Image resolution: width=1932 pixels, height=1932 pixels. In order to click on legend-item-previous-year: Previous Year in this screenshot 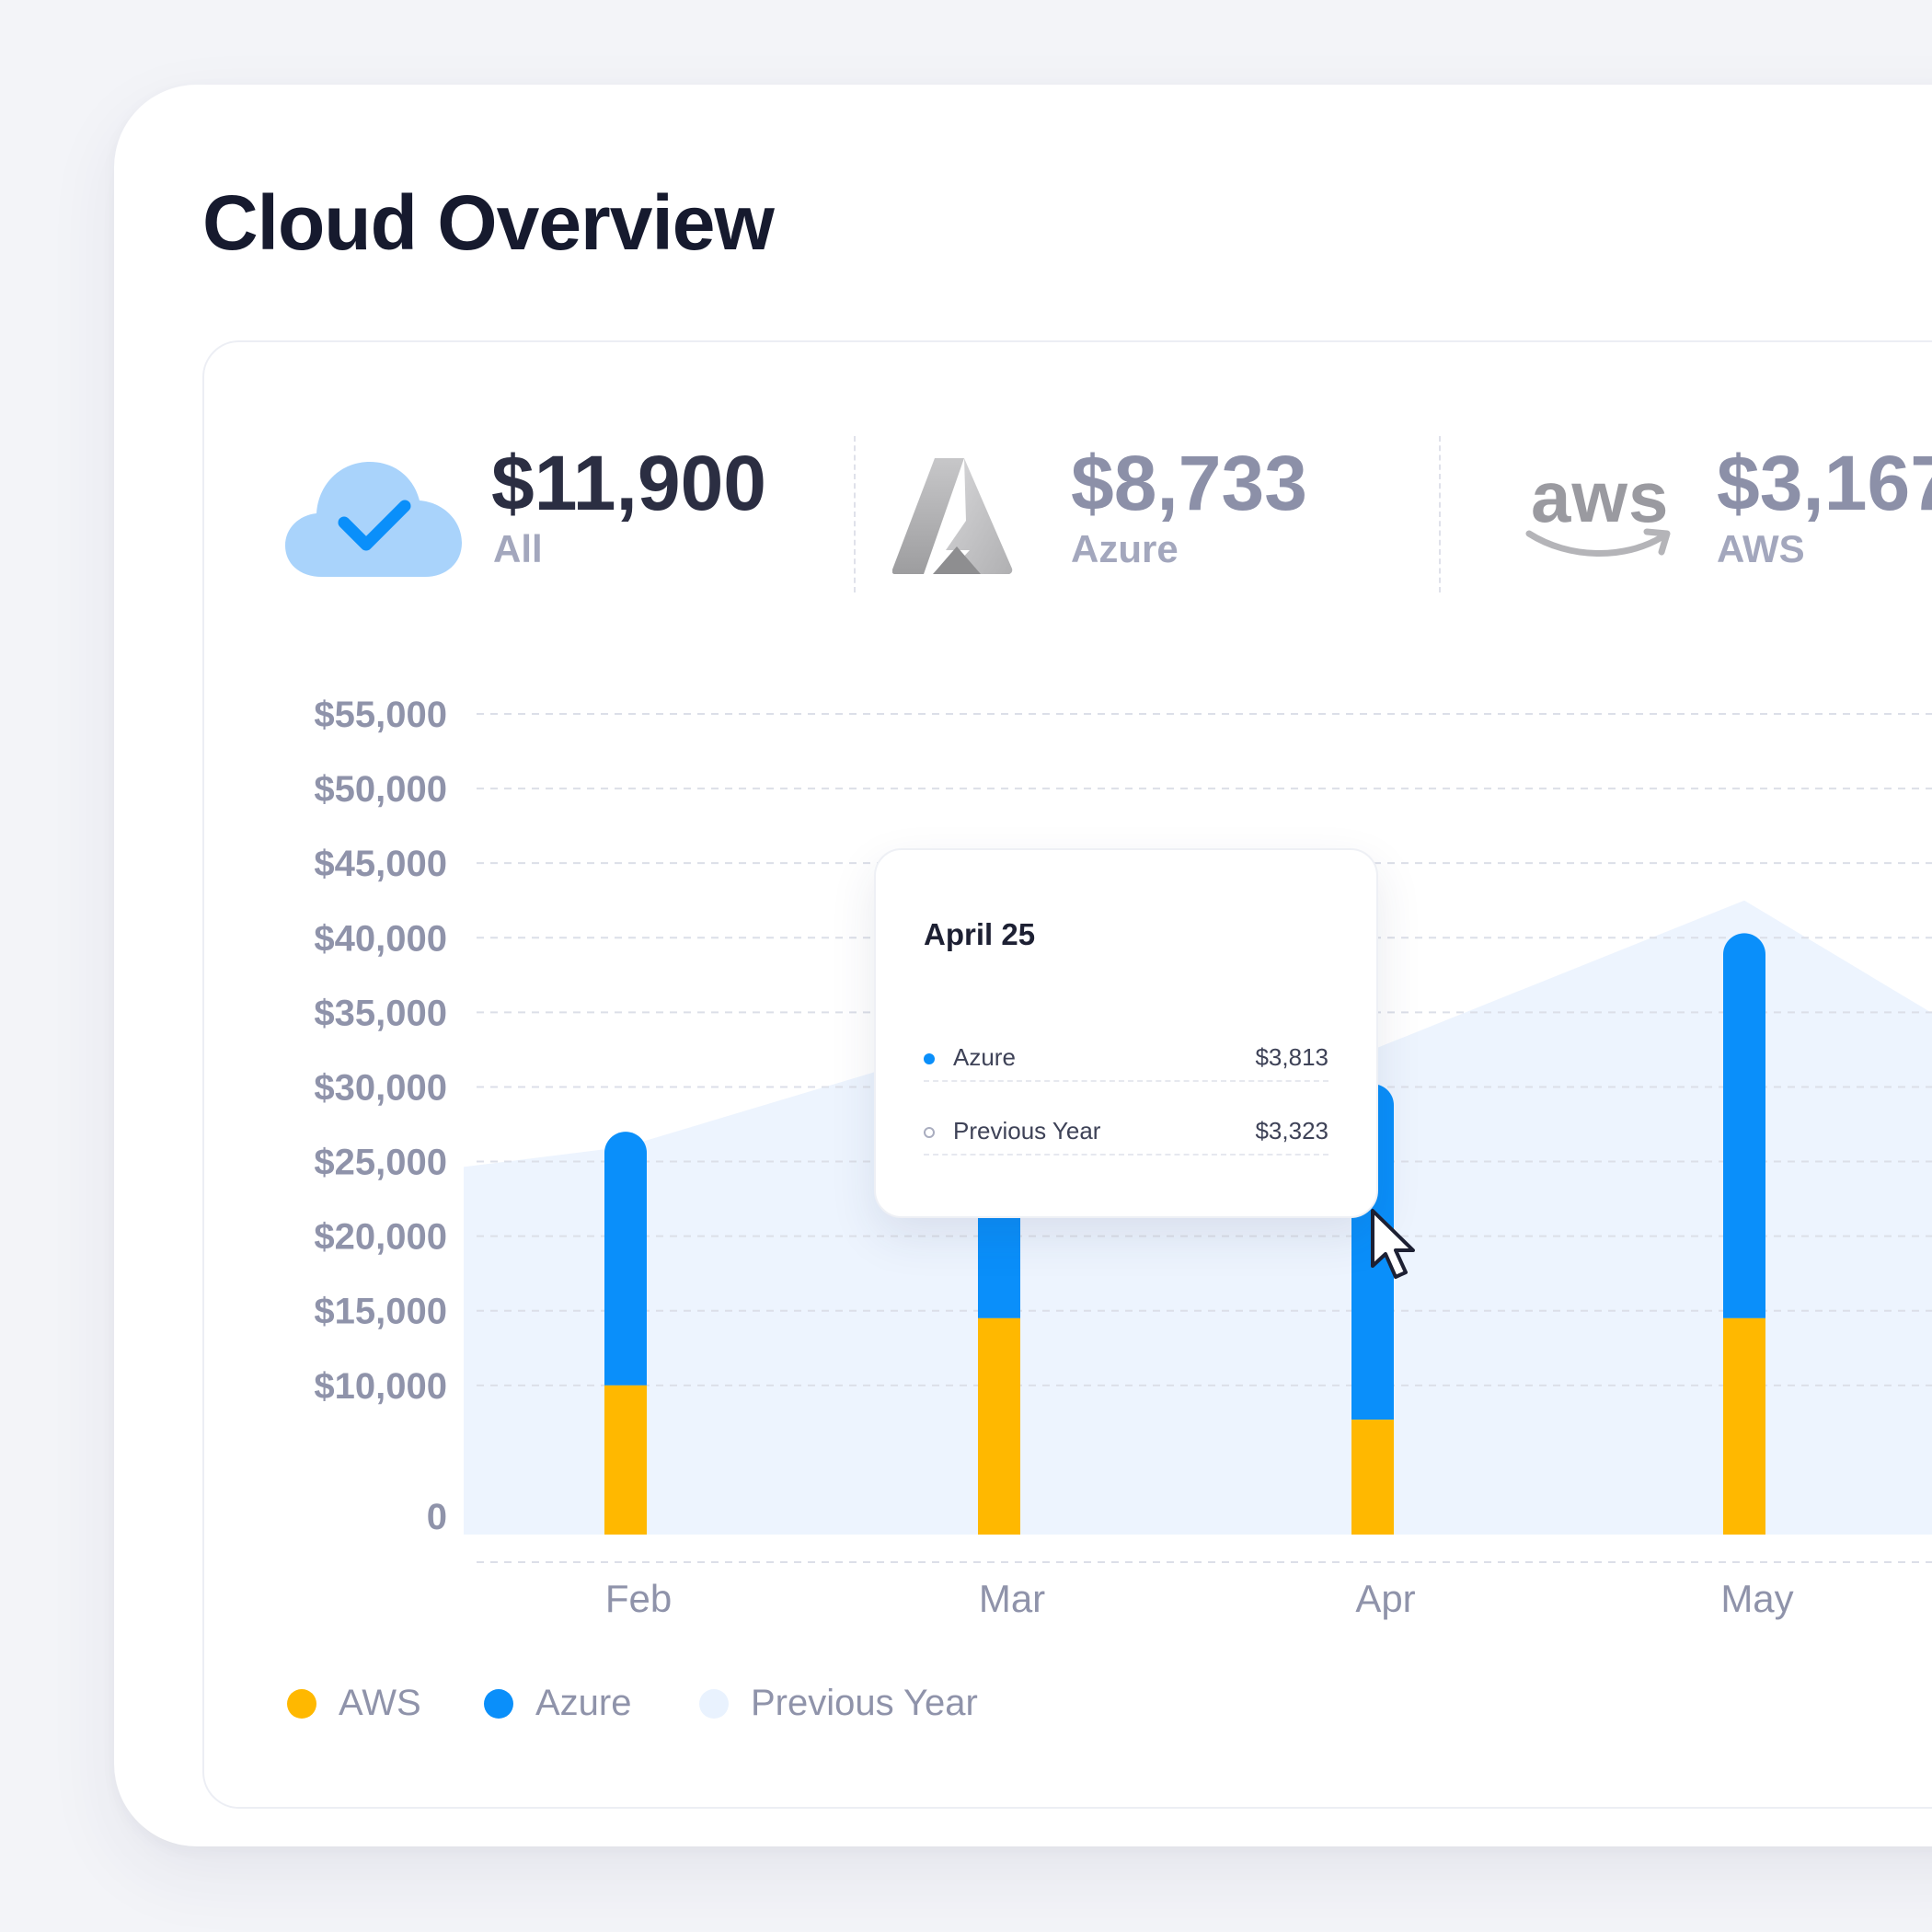, I will do `click(855, 1702)`.